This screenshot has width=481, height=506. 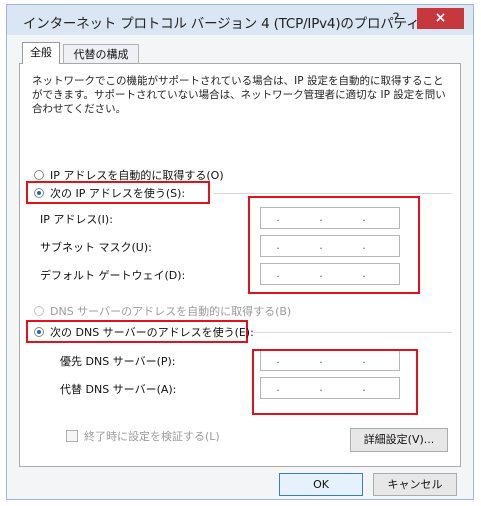 I want to click on tab-general: 全般, so click(x=41, y=53).